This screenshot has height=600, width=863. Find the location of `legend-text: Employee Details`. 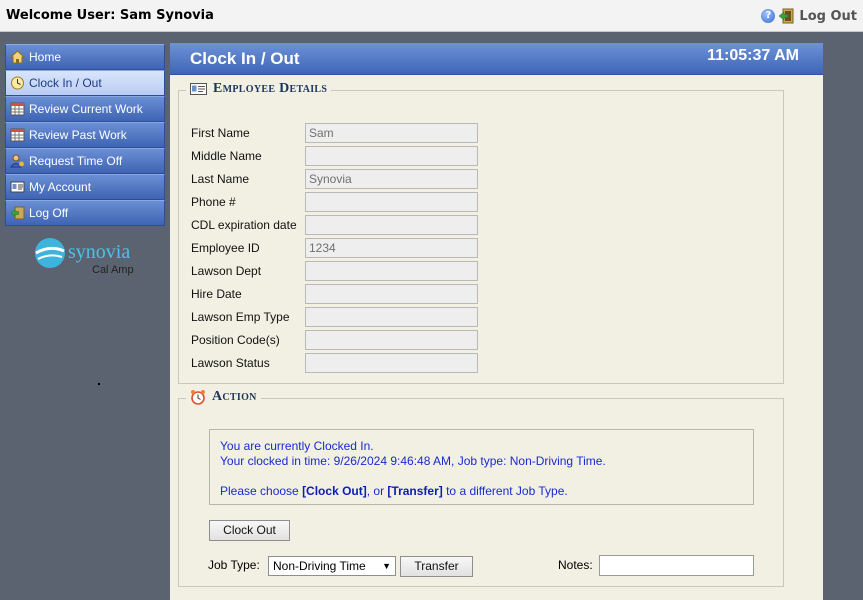

legend-text: Employee Details is located at coordinates (270, 88).